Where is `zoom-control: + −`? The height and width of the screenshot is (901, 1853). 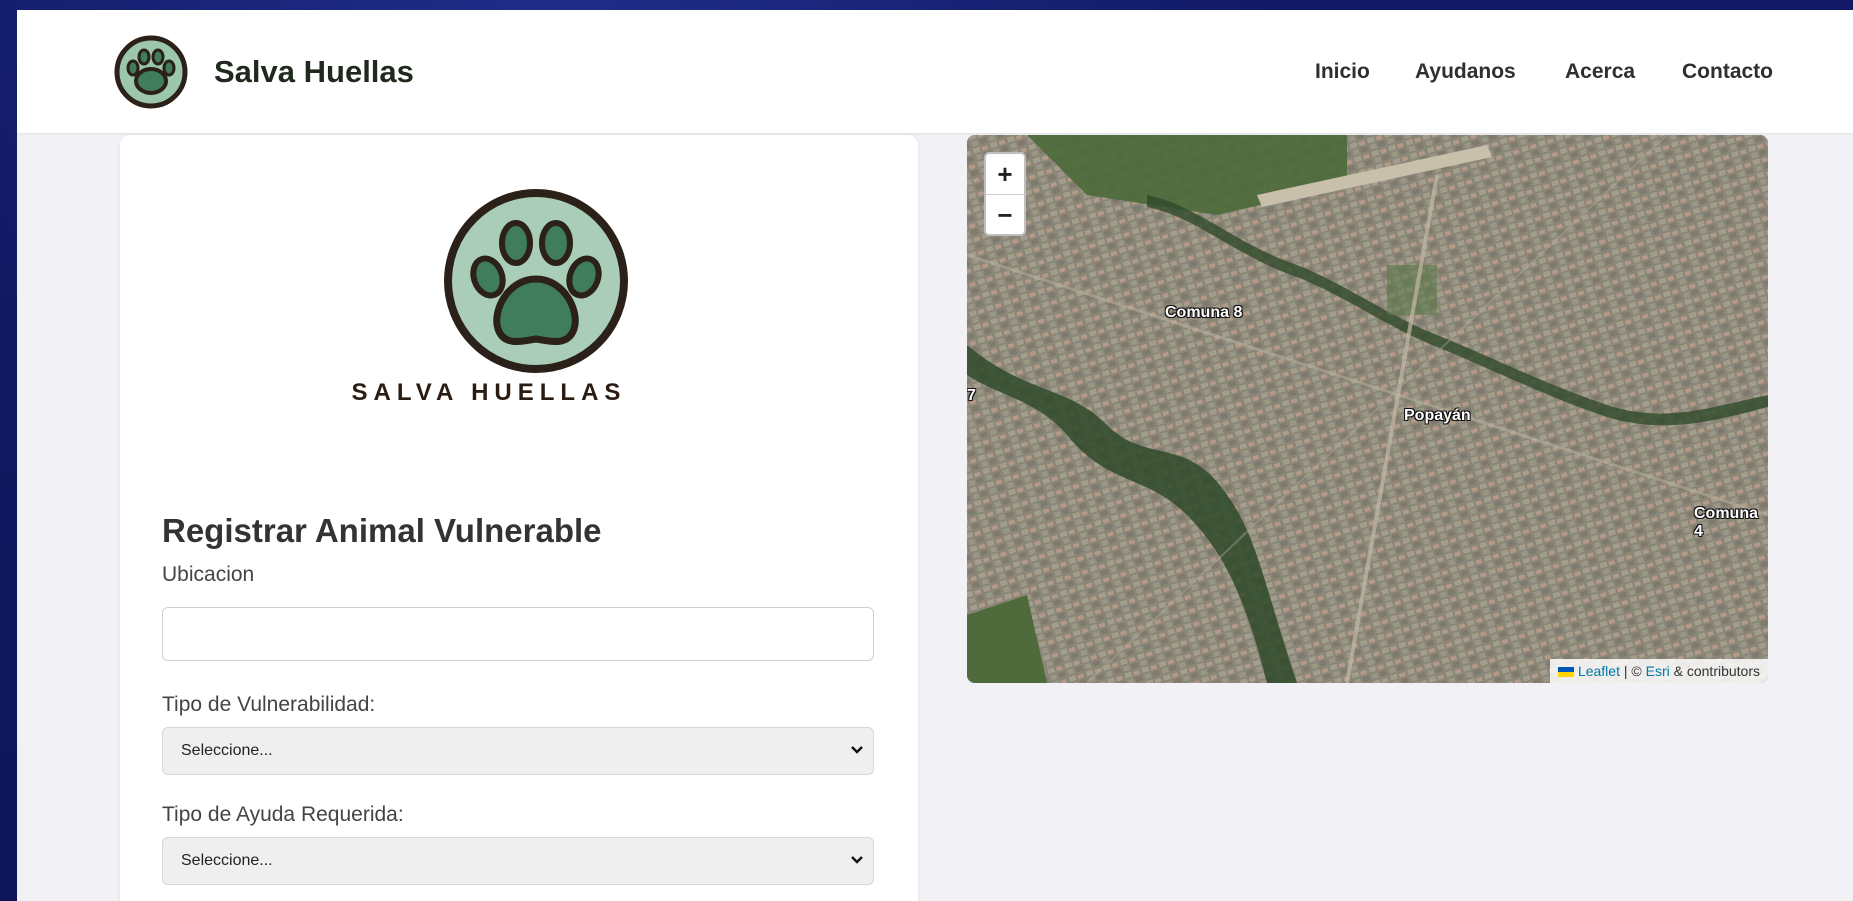
zoom-control: + − is located at coordinates (1005, 194).